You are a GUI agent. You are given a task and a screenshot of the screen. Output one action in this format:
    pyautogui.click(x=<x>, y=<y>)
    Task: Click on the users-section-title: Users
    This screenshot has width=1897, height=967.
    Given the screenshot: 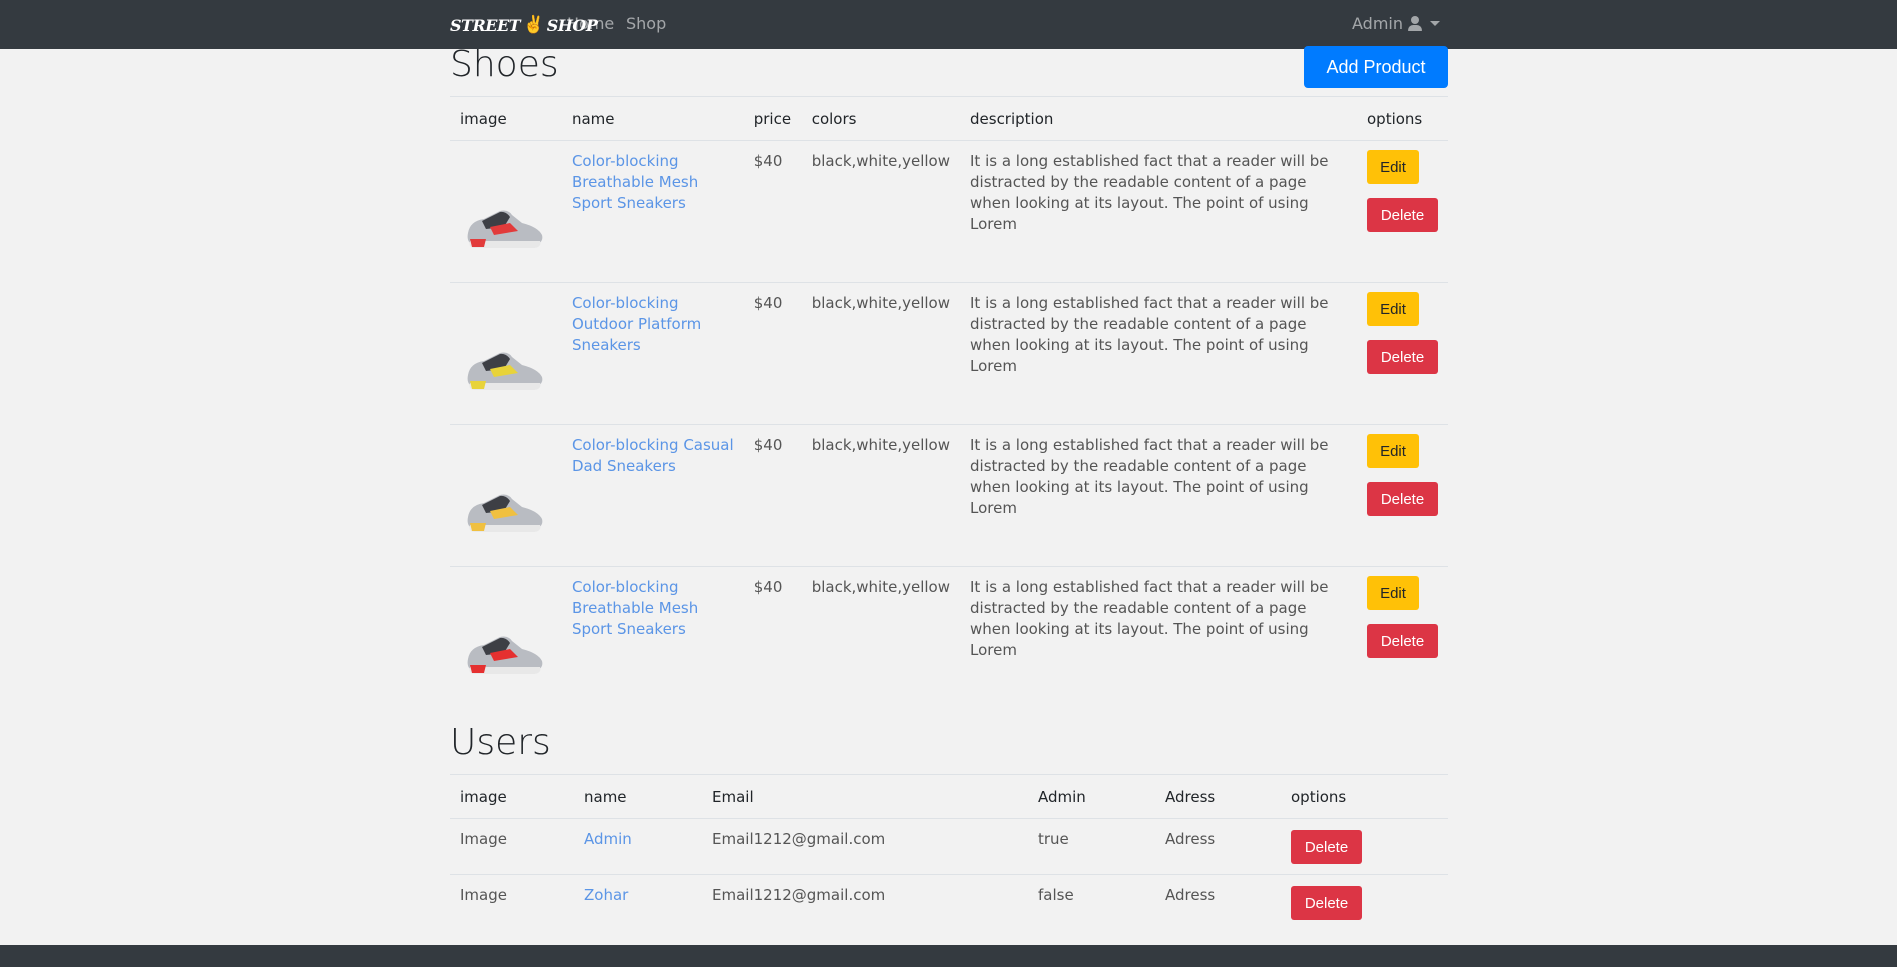 What is the action you would take?
    pyautogui.click(x=500, y=742)
    